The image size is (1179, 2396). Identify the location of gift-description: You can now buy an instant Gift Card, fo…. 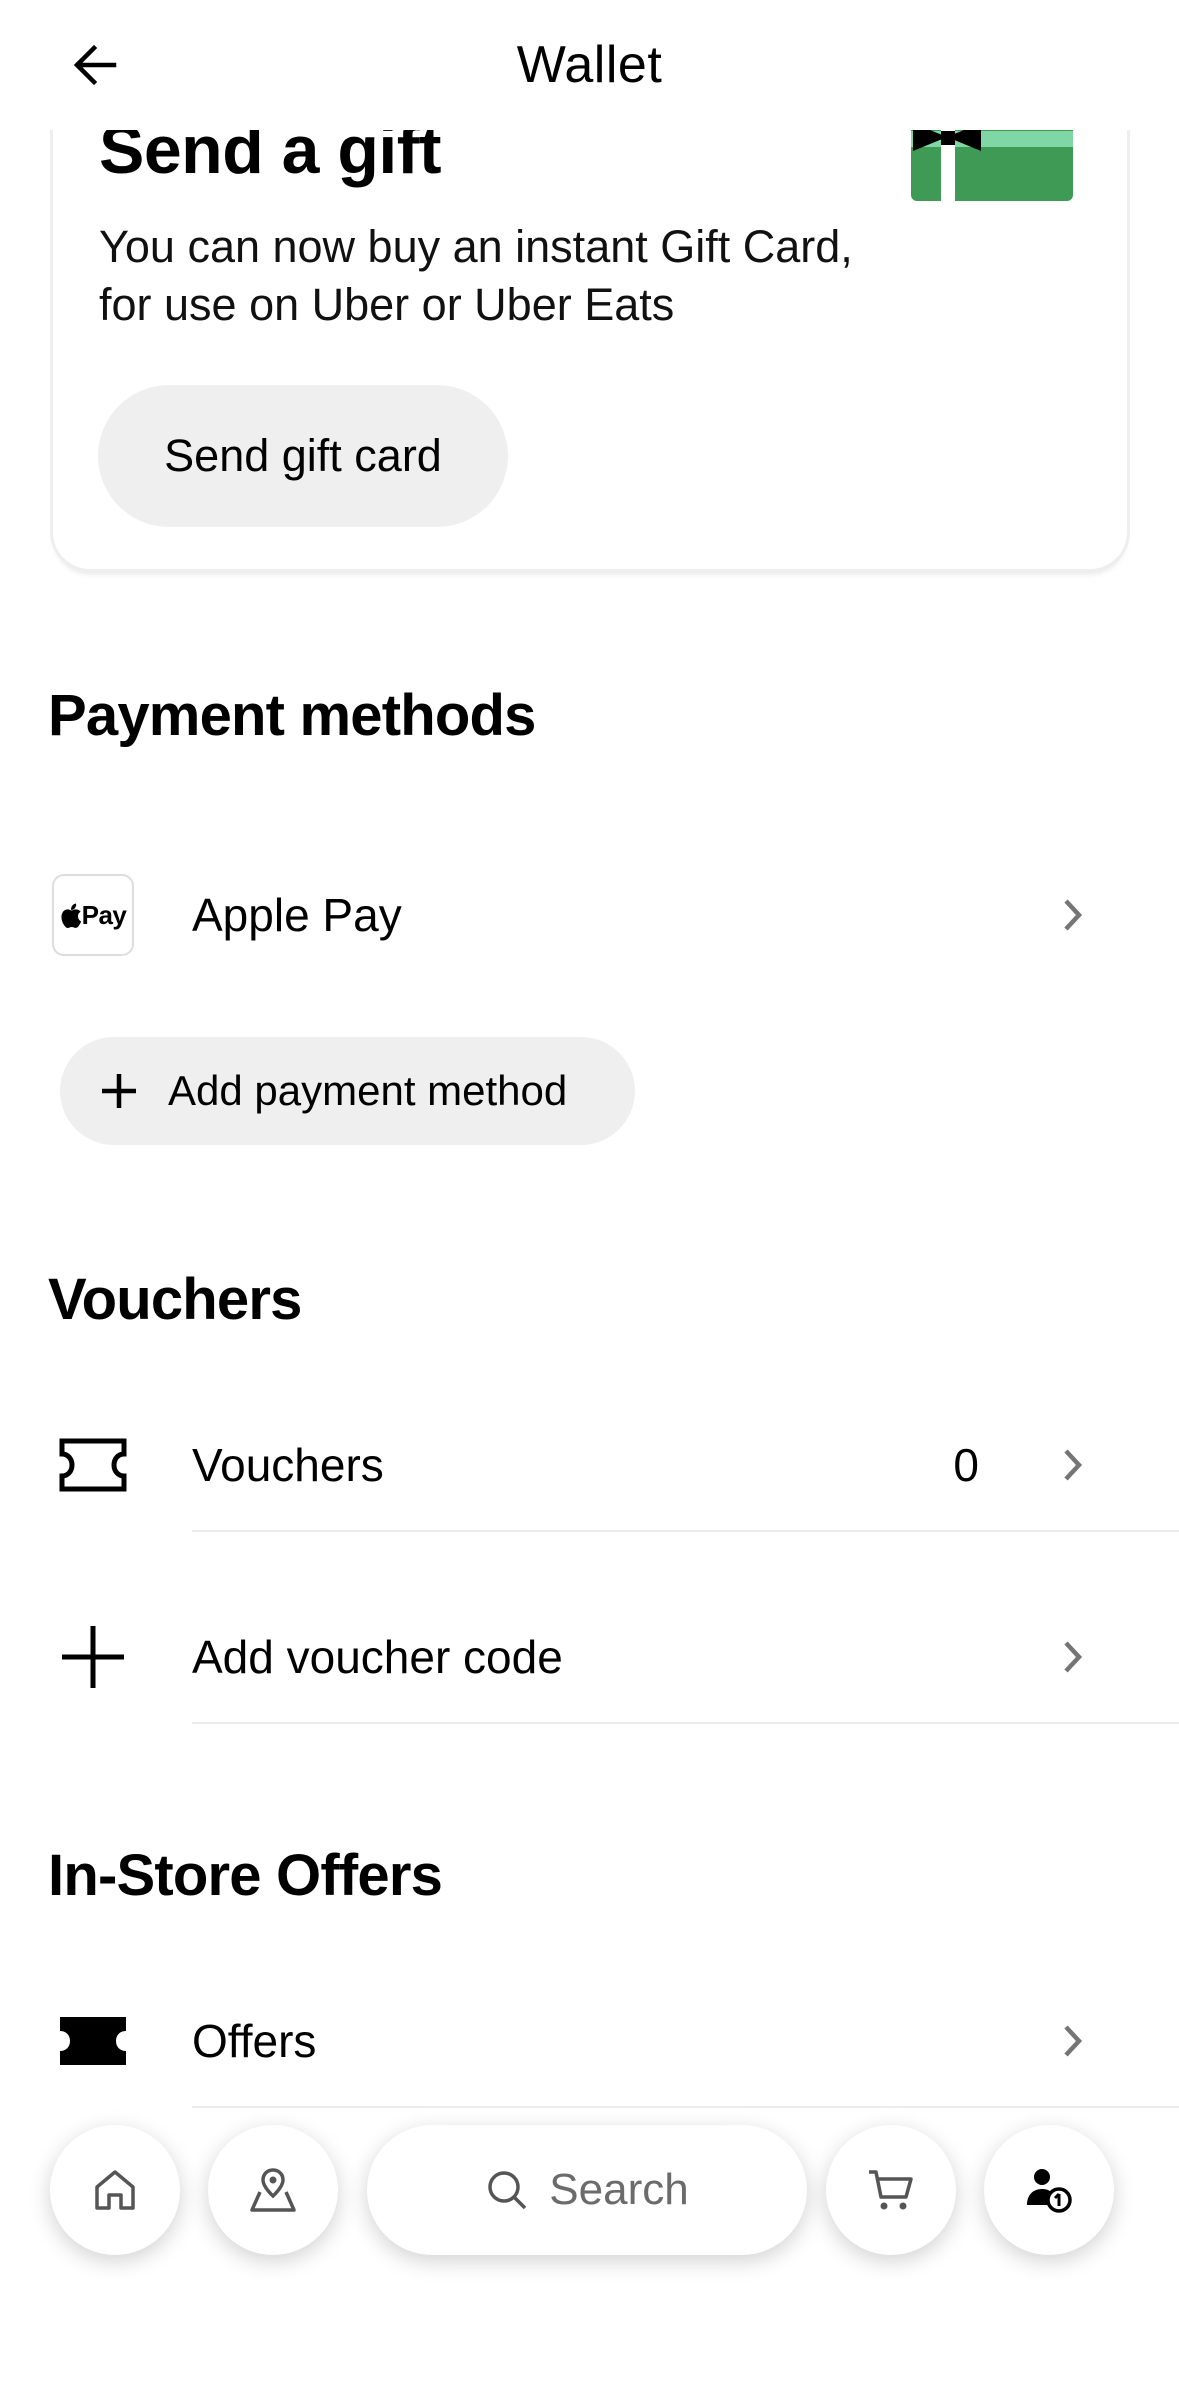
(476, 275).